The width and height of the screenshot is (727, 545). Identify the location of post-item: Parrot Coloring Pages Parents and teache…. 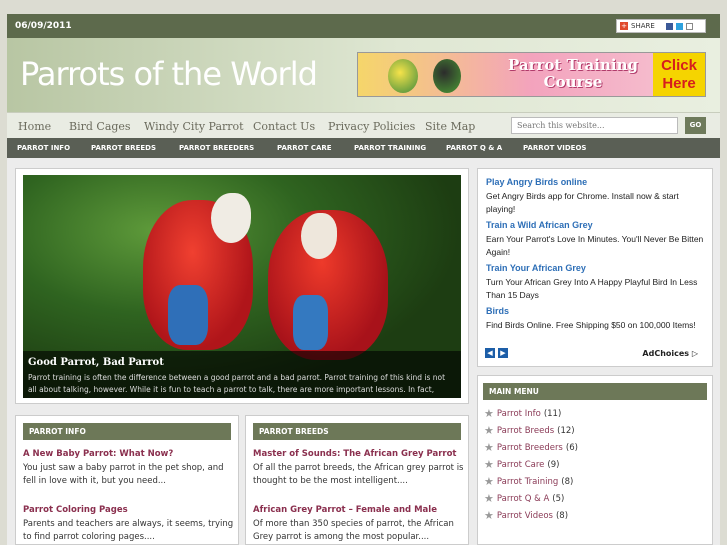
(129, 524).